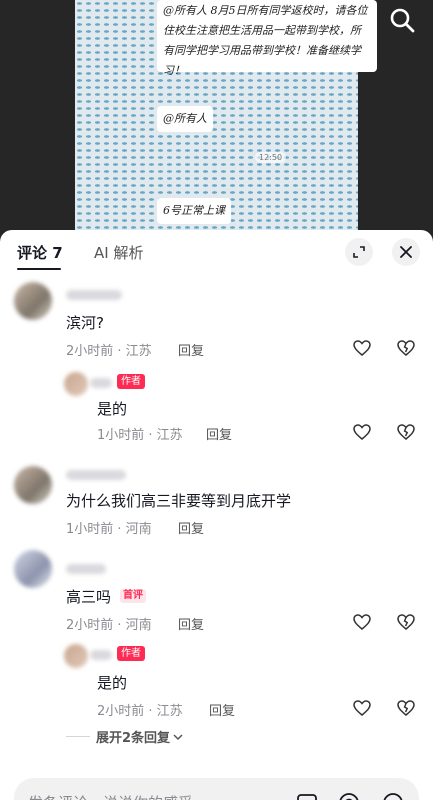  I want to click on comment-item: 为什么我们高三非要等到月底开学 1小时前 · 河南 回复, so click(216, 500).